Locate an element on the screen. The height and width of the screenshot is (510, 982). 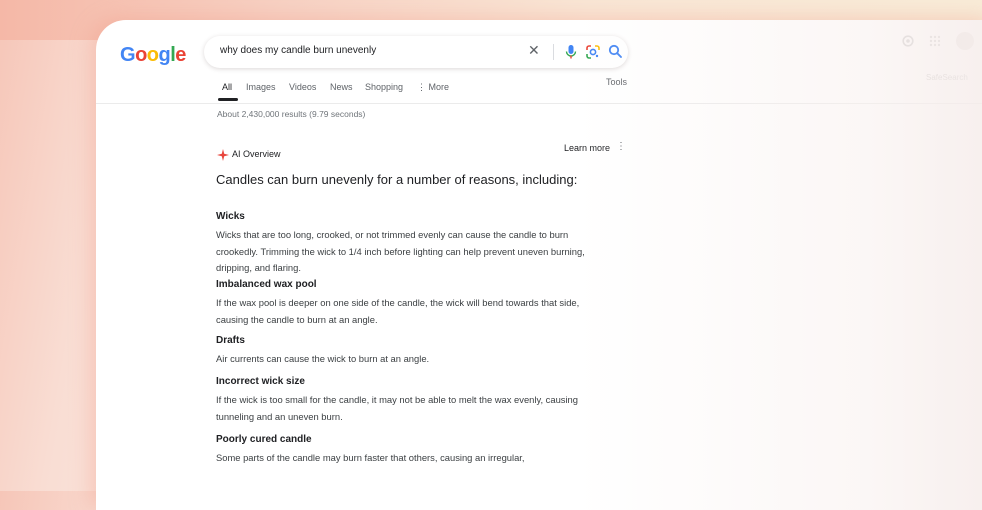
section-title: Drafts is located at coordinates (230, 340).